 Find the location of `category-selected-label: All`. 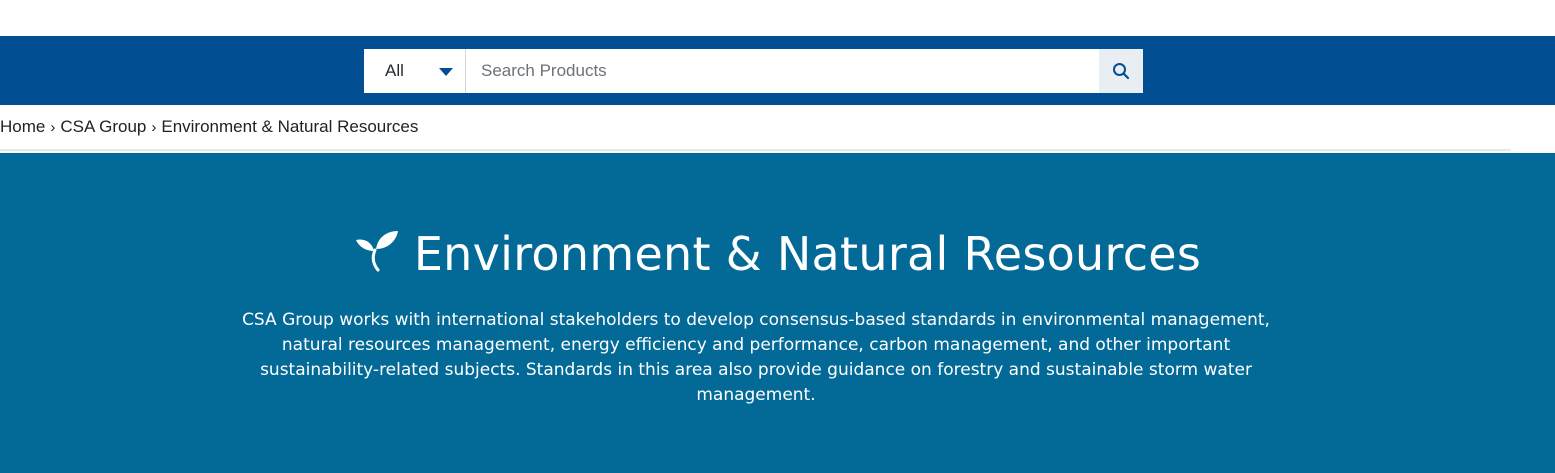

category-selected-label: All is located at coordinates (394, 70).